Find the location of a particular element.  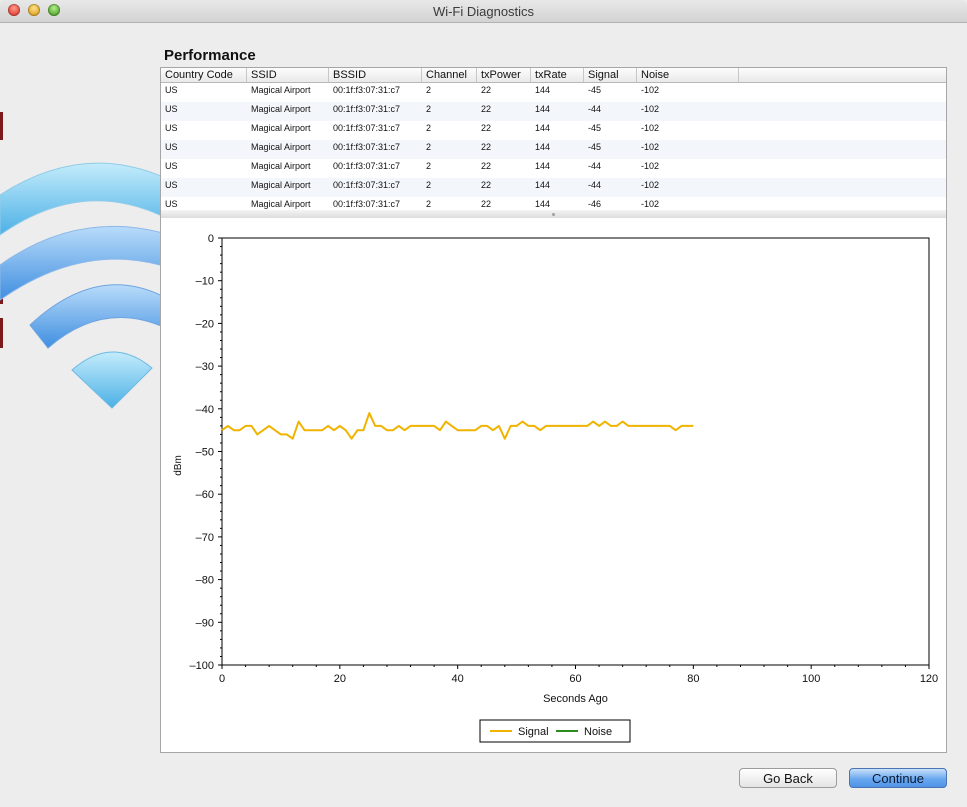

go-back-button: Go Back is located at coordinates (788, 778).